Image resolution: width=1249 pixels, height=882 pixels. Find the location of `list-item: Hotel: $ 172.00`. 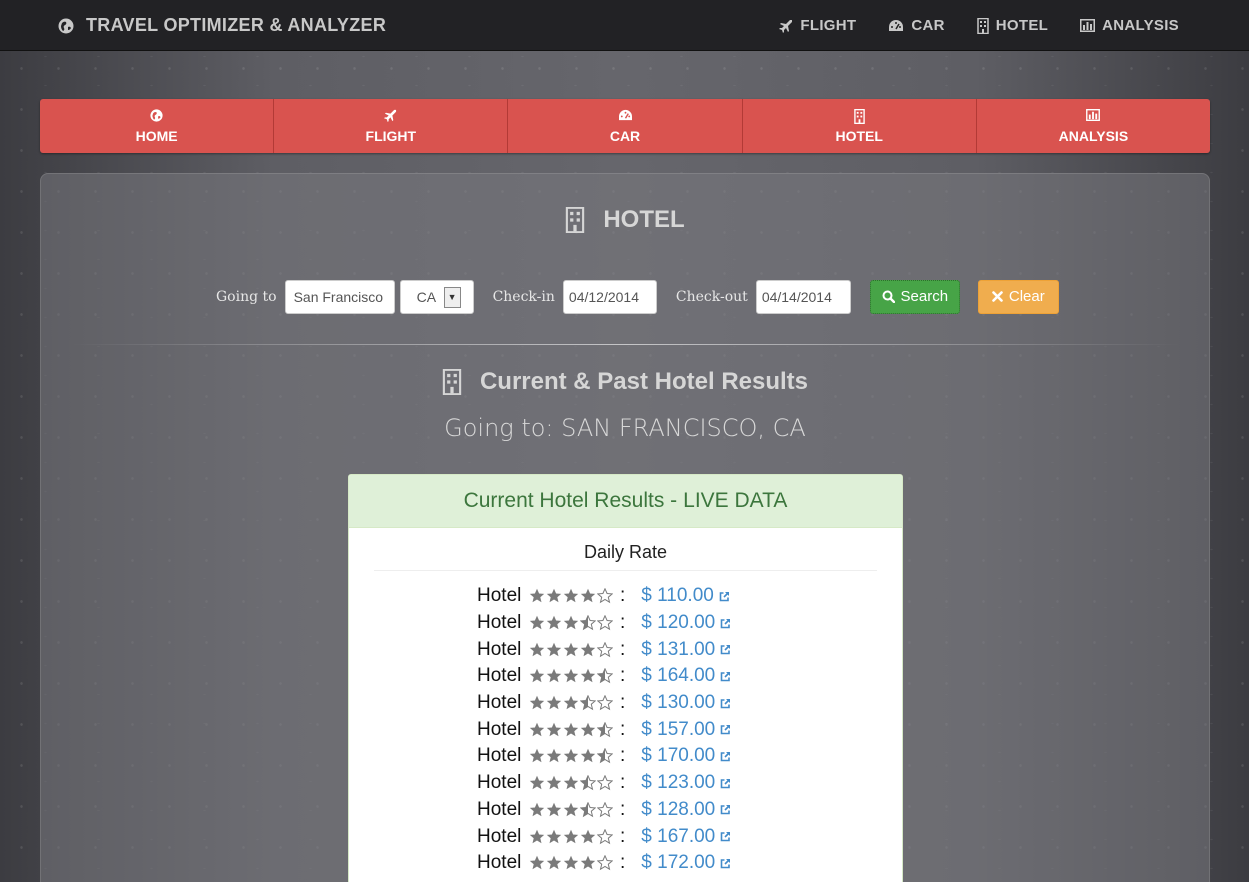

list-item: Hotel: $ 172.00 is located at coordinates (625, 863).